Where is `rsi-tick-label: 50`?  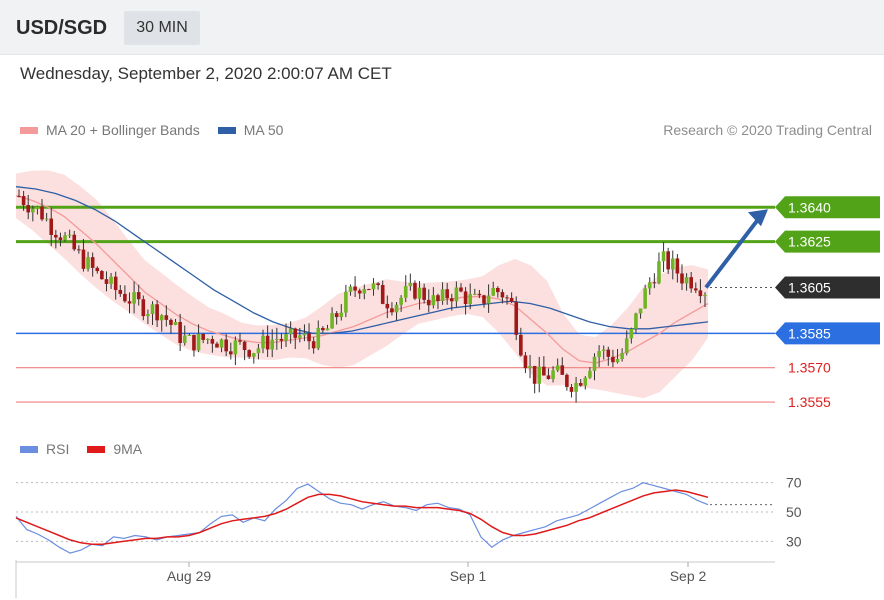
rsi-tick-label: 50 is located at coordinates (794, 512).